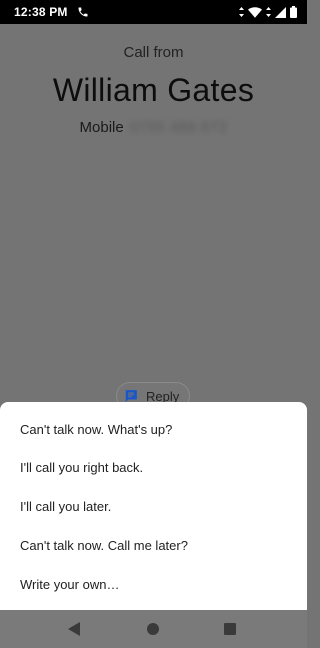 Image resolution: width=320 pixels, height=648 pixels. I want to click on signal-icon, so click(280, 12).